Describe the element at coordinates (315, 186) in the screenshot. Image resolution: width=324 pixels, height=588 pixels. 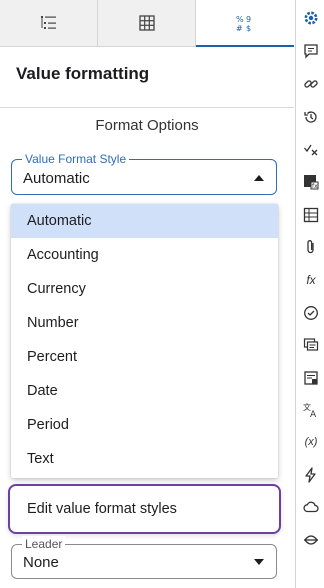
I see `svg-text: fx` at that location.